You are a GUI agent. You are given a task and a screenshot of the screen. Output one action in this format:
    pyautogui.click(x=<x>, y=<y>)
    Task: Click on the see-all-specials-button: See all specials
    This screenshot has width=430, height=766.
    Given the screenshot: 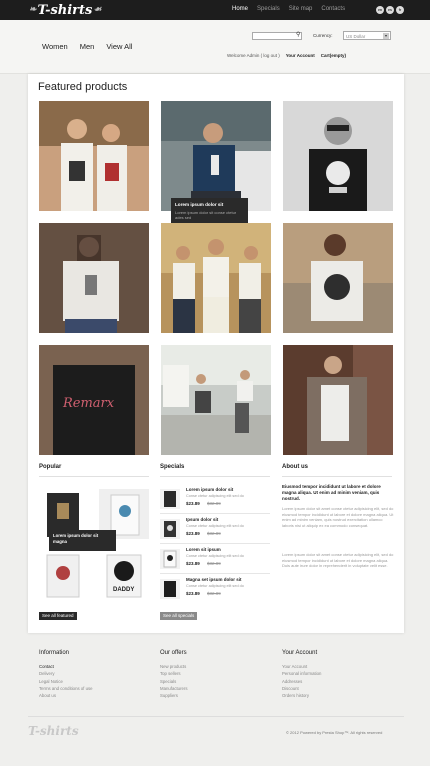 What is the action you would take?
    pyautogui.click(x=179, y=616)
    